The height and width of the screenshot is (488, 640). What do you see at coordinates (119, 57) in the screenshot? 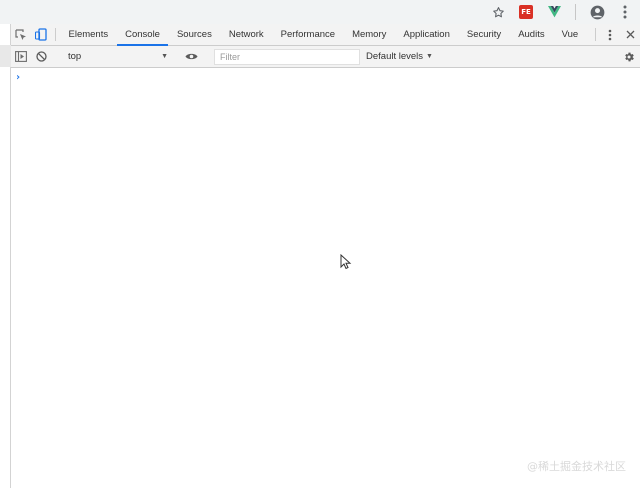
I see `context-selector: top ▼` at bounding box center [119, 57].